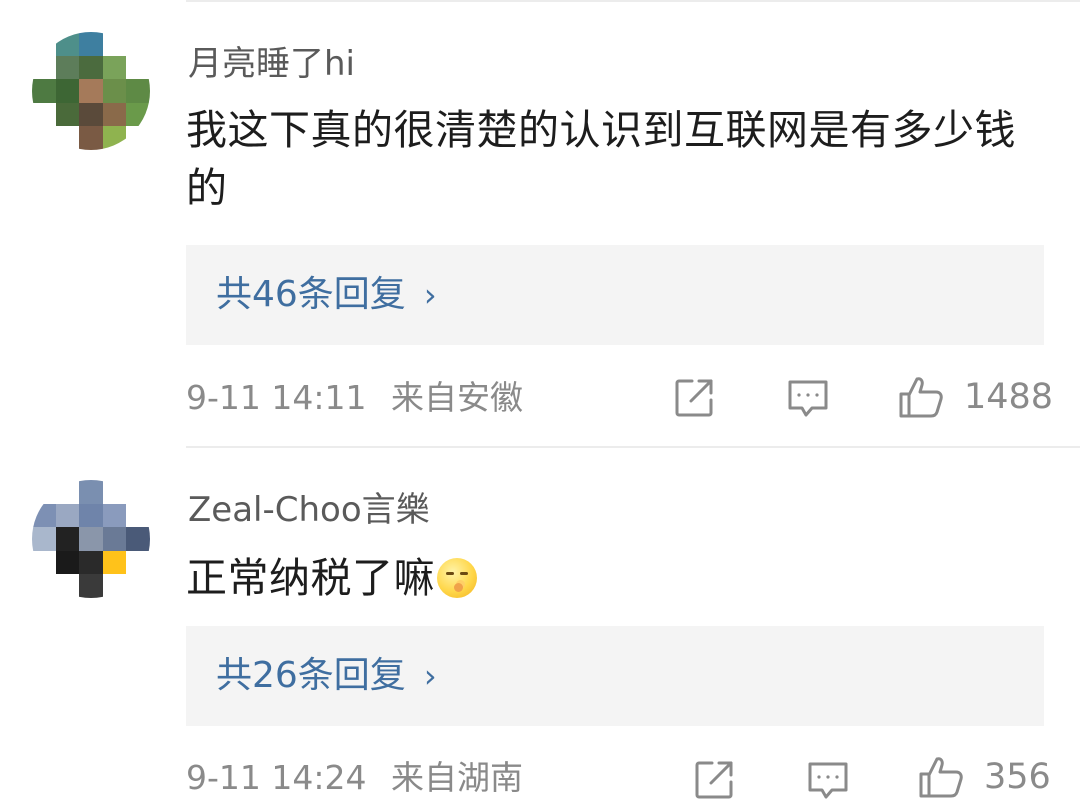 Image resolution: width=1080 pixels, height=802 pixels. I want to click on comment-timestamp: 9-11 14:11, so click(276, 397).